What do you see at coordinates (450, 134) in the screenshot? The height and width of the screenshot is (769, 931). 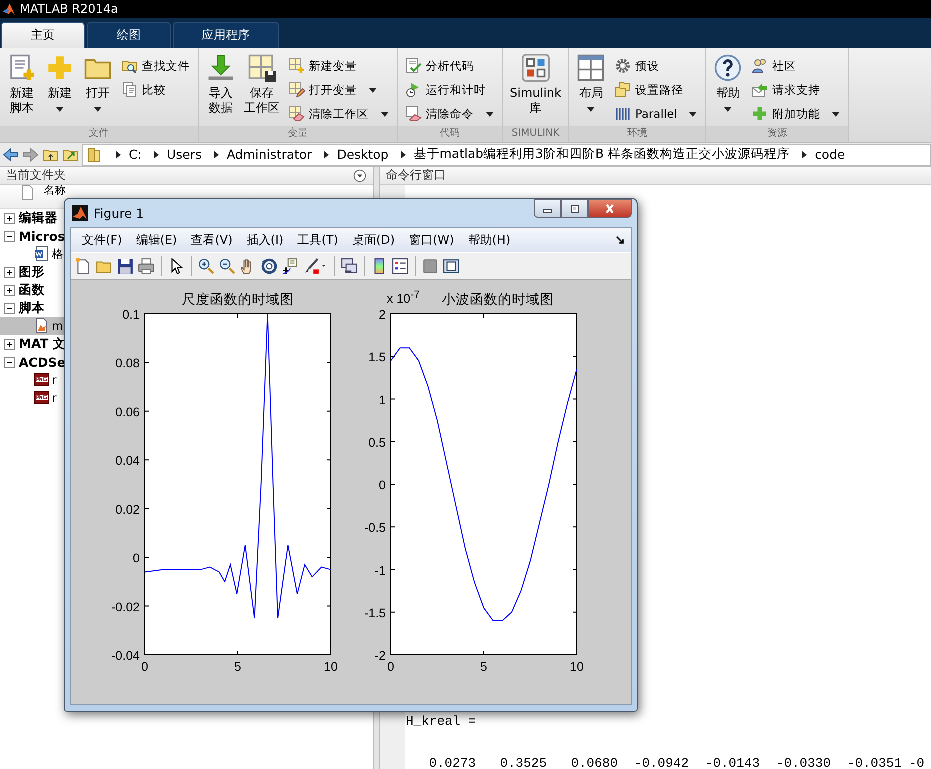 I see `group-label: 代码` at bounding box center [450, 134].